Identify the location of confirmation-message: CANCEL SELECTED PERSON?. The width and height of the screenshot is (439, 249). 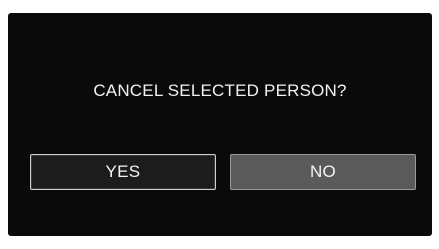
(220, 90).